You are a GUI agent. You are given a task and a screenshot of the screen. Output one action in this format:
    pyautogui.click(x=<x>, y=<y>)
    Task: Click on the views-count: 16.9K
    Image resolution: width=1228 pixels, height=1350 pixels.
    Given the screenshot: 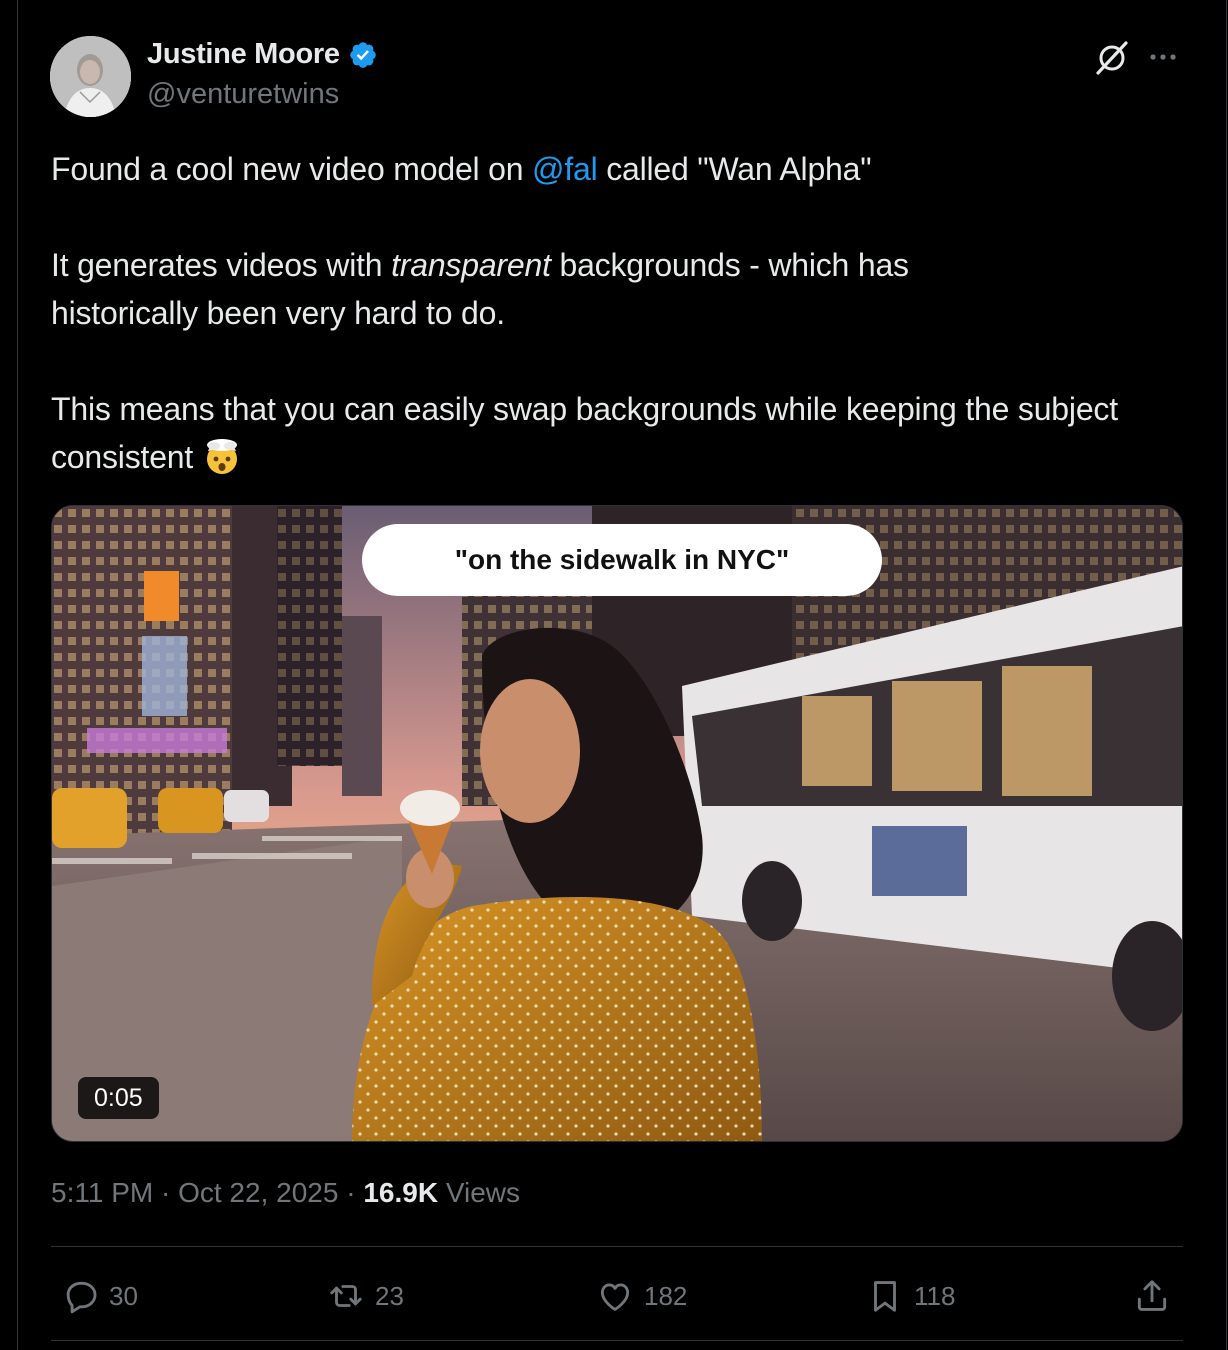 What is the action you would take?
    pyautogui.click(x=400, y=1193)
    